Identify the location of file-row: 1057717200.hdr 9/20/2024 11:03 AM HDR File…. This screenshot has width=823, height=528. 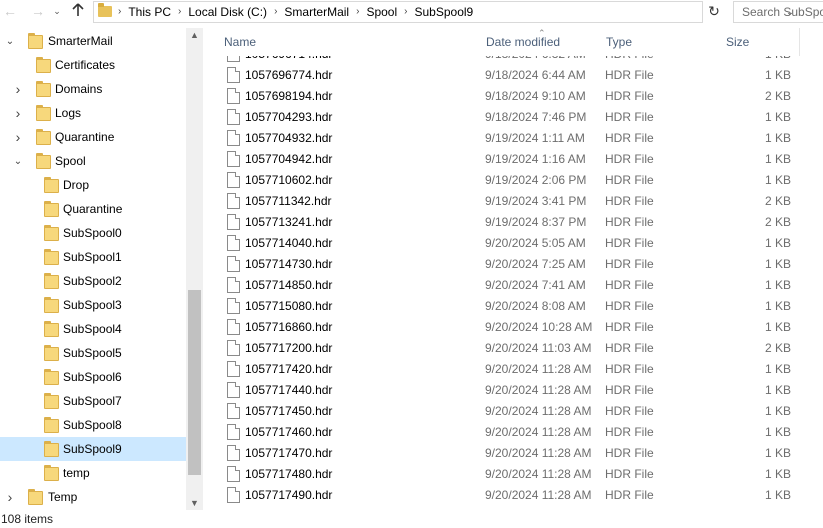
(513, 348).